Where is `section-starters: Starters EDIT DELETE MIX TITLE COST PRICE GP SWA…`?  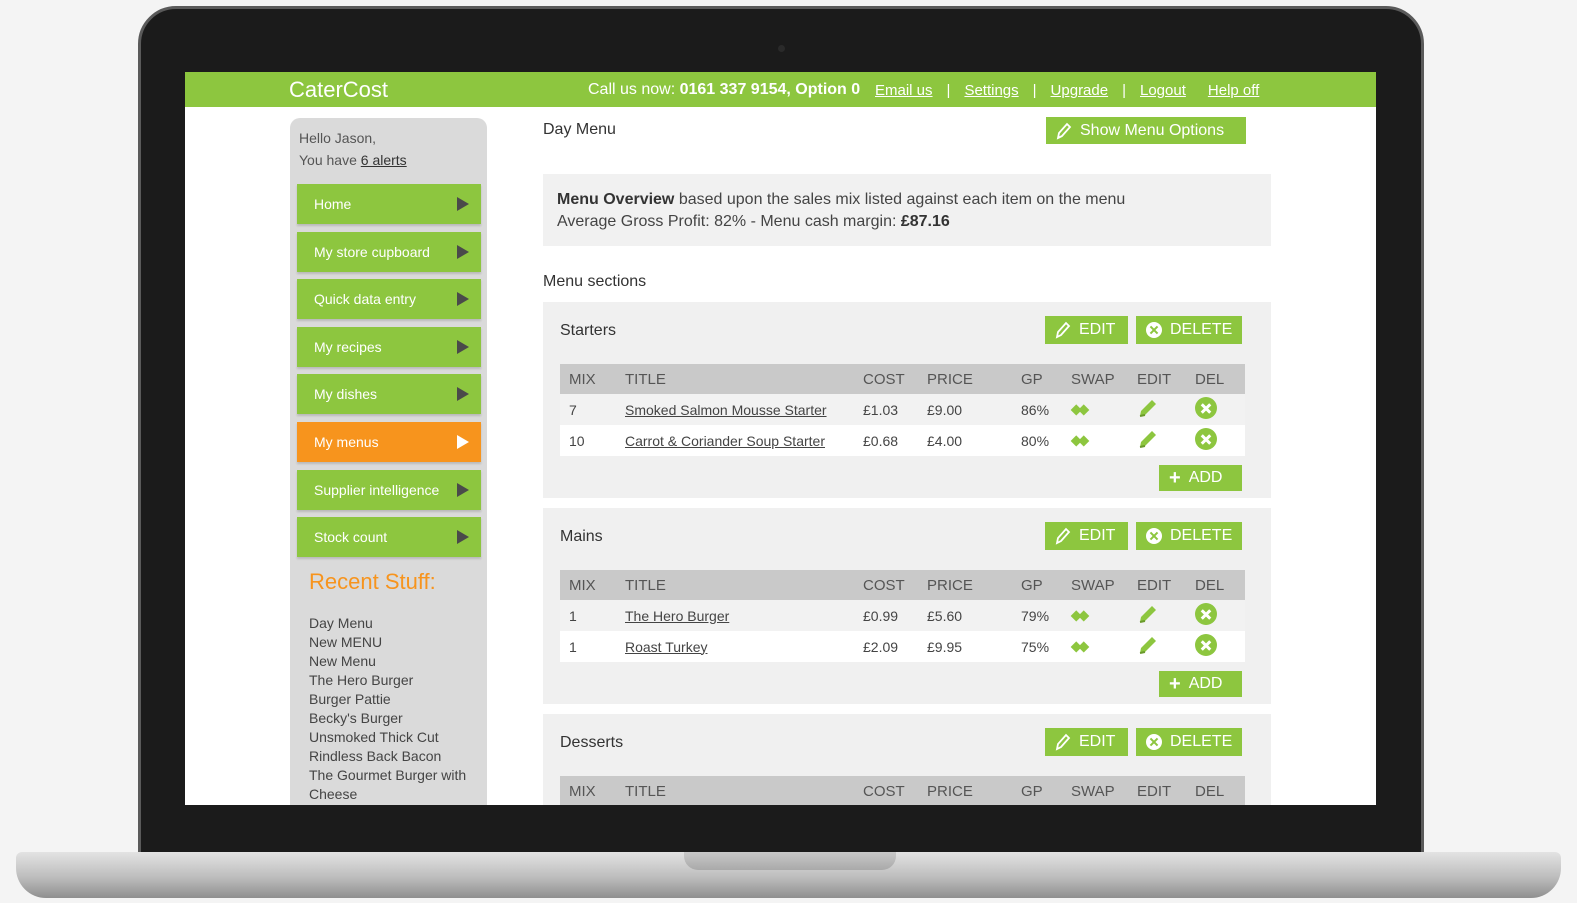 section-starters: Starters EDIT DELETE MIX TITLE COST PRICE GP SWA… is located at coordinates (907, 400).